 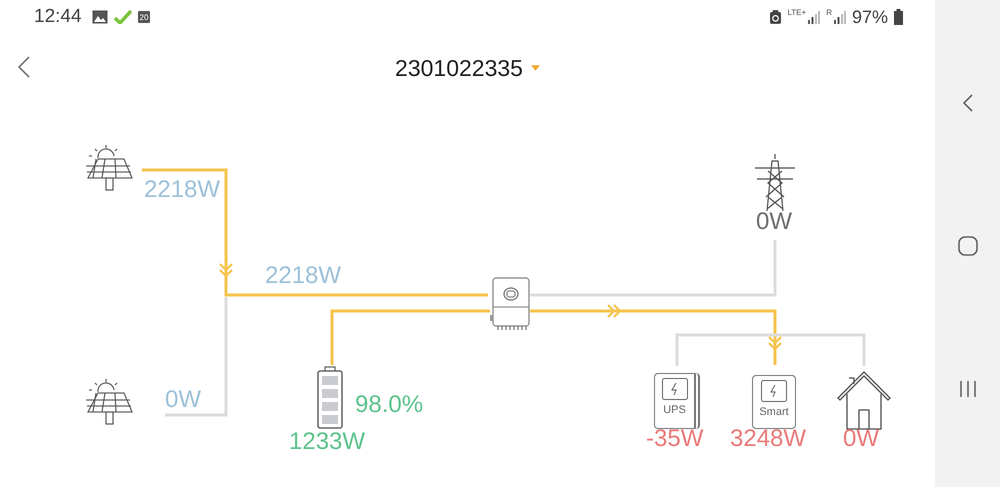 What do you see at coordinates (144, 17) in the screenshot?
I see `calendar-day: 20` at bounding box center [144, 17].